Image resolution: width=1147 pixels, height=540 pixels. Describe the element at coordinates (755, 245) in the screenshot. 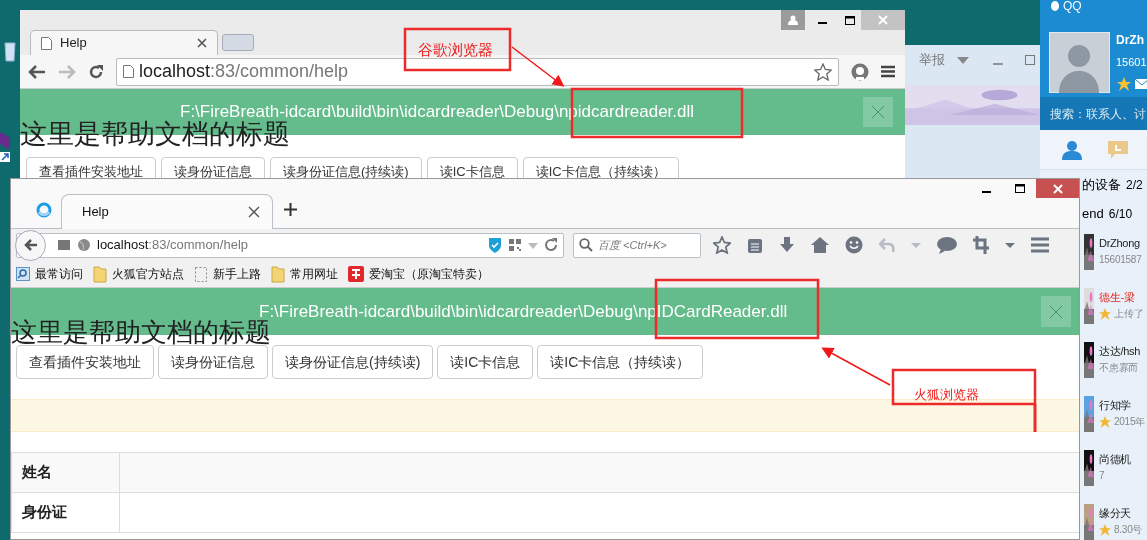

I see `reading-list-icon` at that location.